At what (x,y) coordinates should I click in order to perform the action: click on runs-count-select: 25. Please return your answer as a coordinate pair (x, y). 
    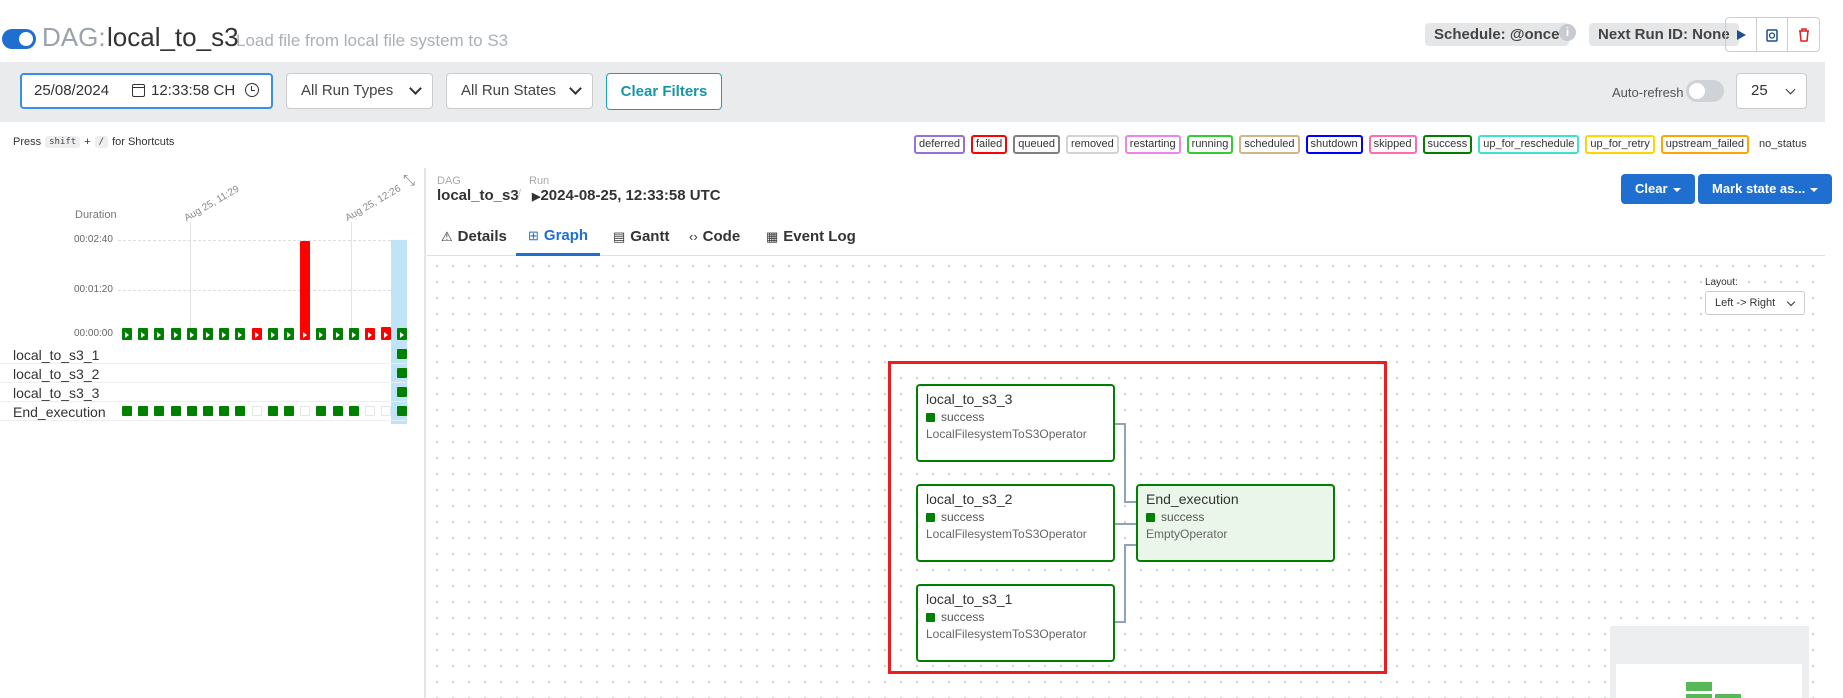
    Looking at the image, I should click on (1771, 91).